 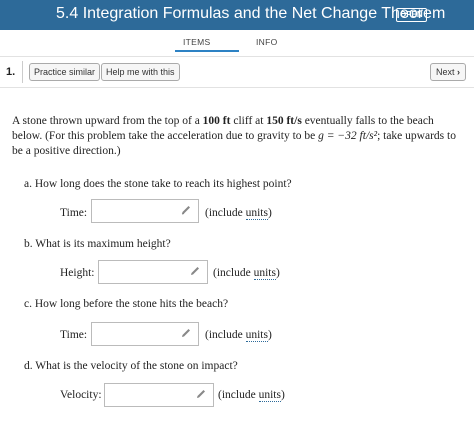 I want to click on answer-a-units-hint: (include units), so click(x=238, y=213).